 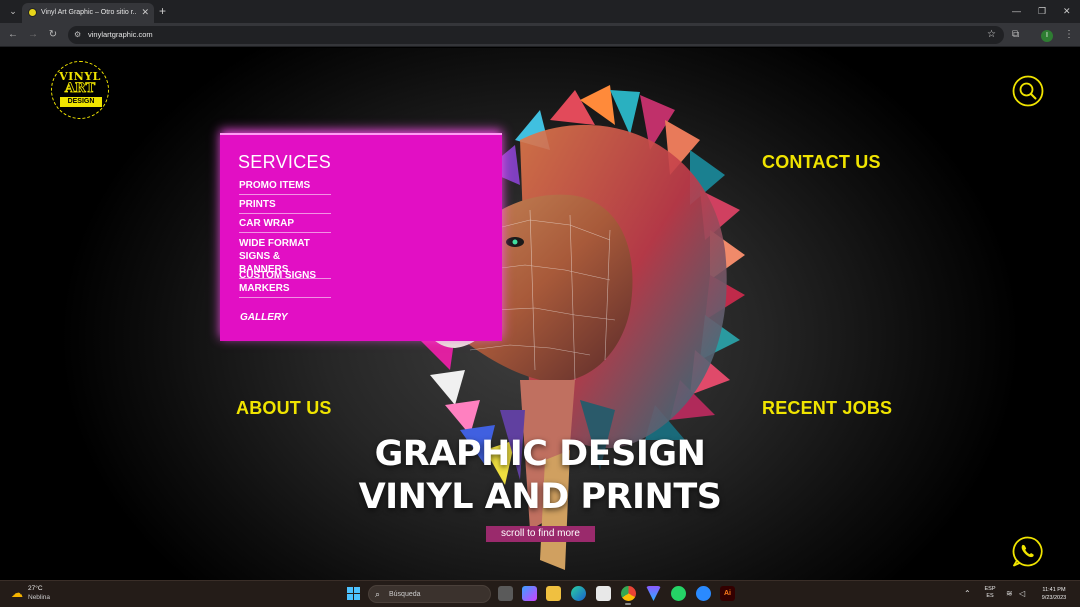 I want to click on browser-menu-icon: ⋮, so click(x=1069, y=34).